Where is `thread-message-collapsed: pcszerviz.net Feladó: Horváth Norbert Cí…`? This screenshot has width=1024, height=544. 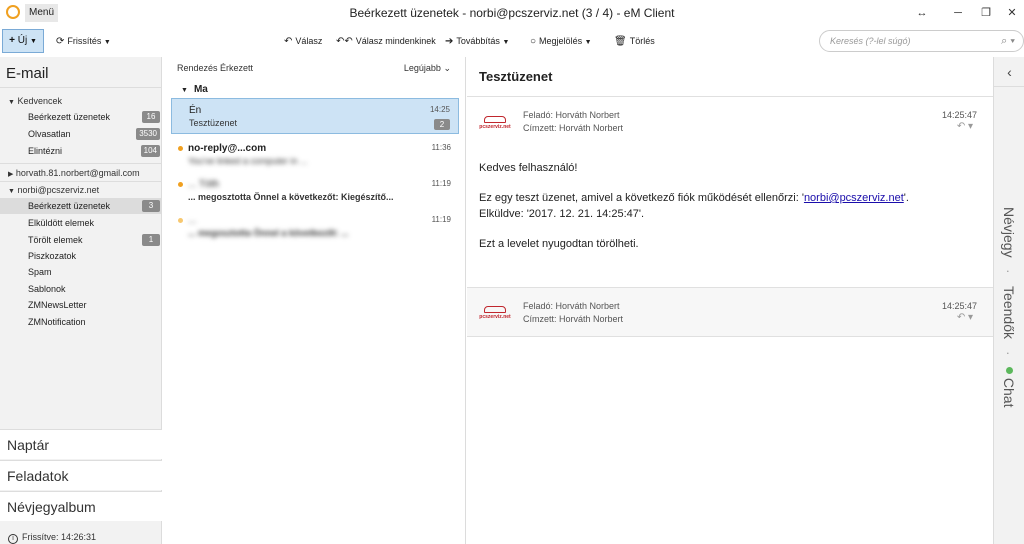
thread-message-collapsed: pcszerviz.net Feladó: Horváth Norbert Cí… is located at coordinates (730, 312).